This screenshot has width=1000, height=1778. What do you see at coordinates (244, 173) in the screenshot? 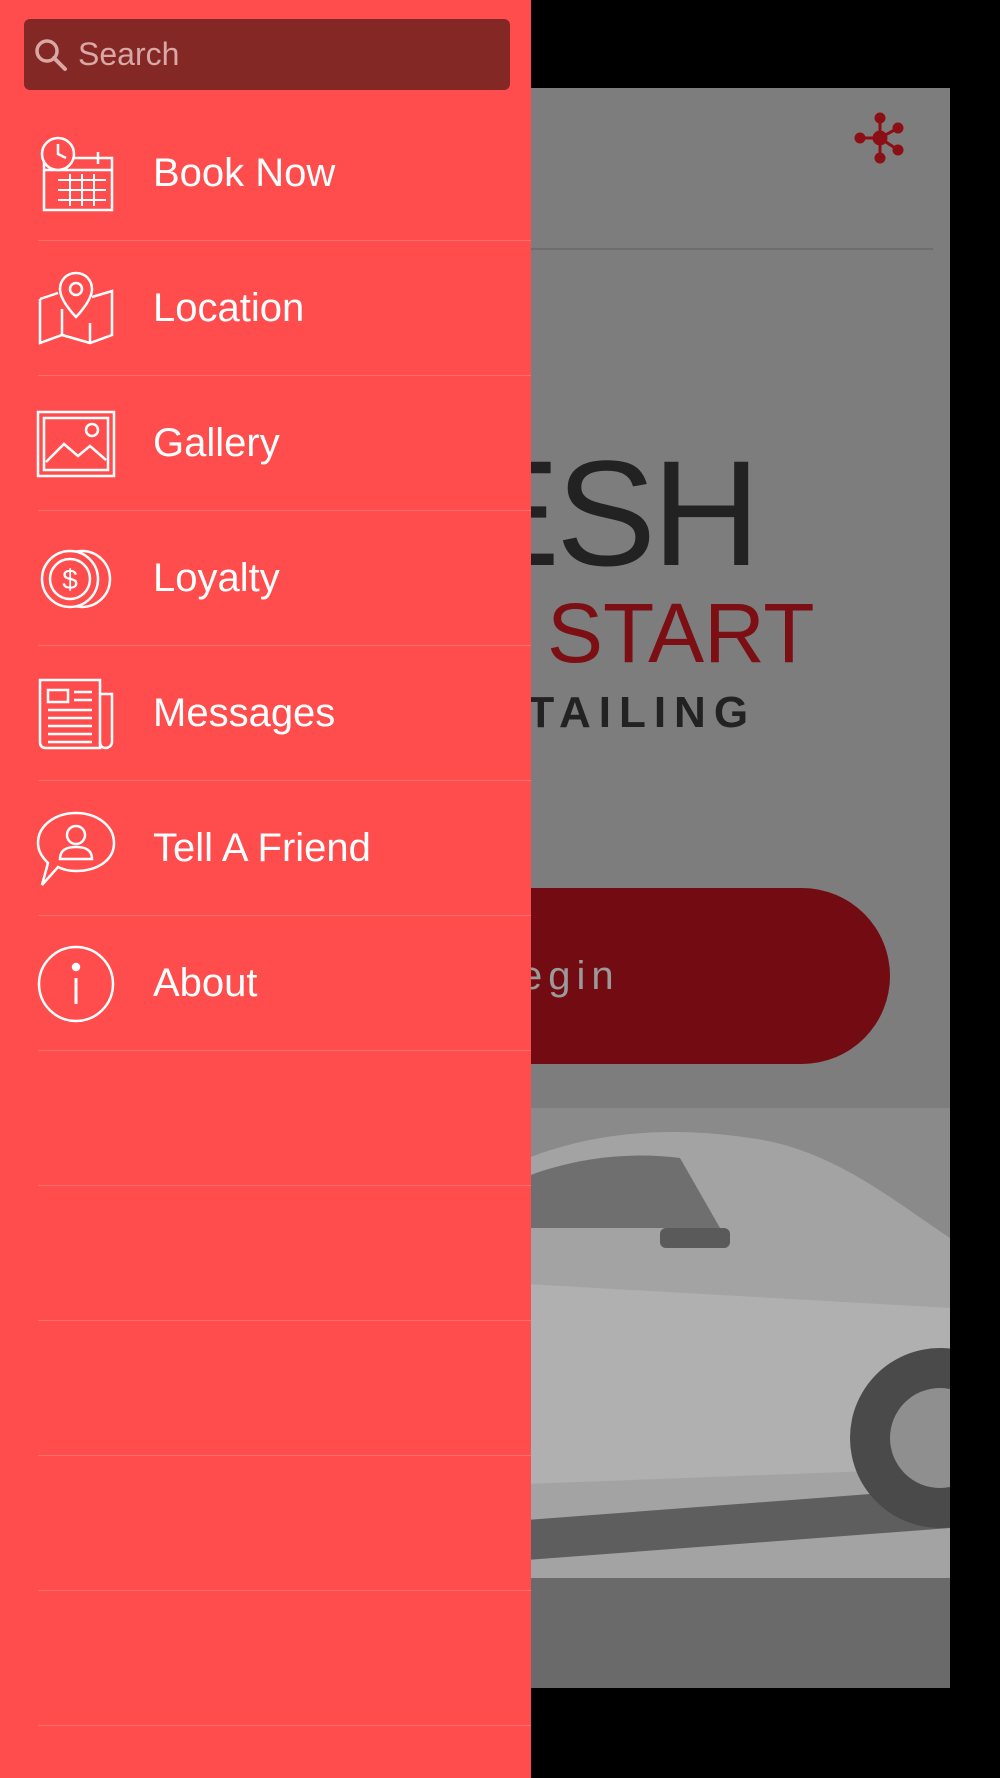
I see `menu-label-book-now: Book Now` at bounding box center [244, 173].